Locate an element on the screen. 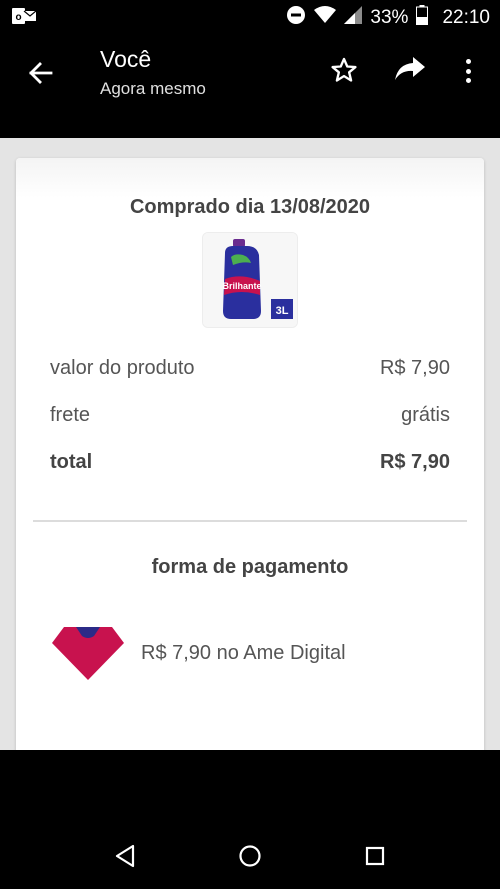 This screenshot has width=500, height=889. nav-recent-apps-button is located at coordinates (375, 856).